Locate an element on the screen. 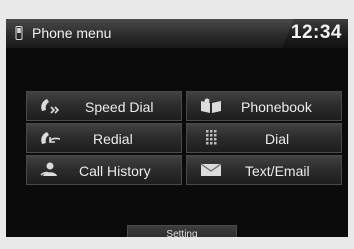 The width and height of the screenshot is (354, 249). phone-icon is located at coordinates (19, 33).